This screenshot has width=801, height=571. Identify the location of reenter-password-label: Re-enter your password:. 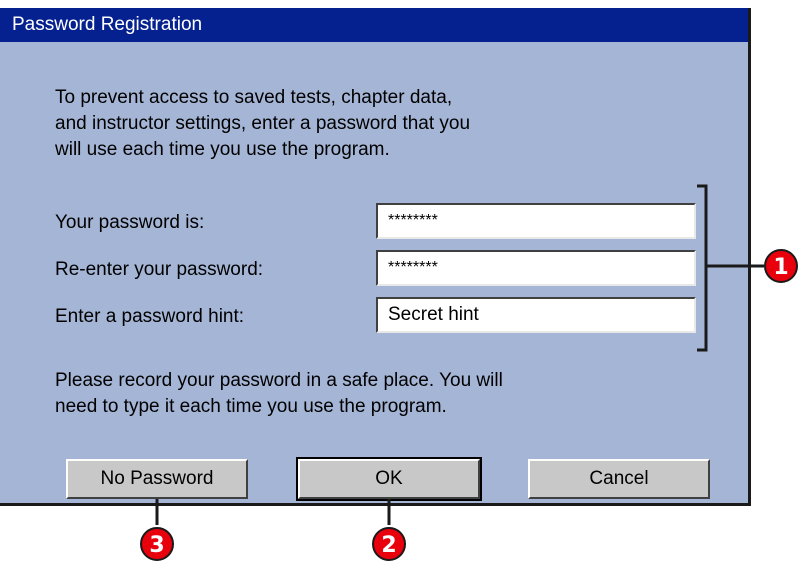
(159, 269).